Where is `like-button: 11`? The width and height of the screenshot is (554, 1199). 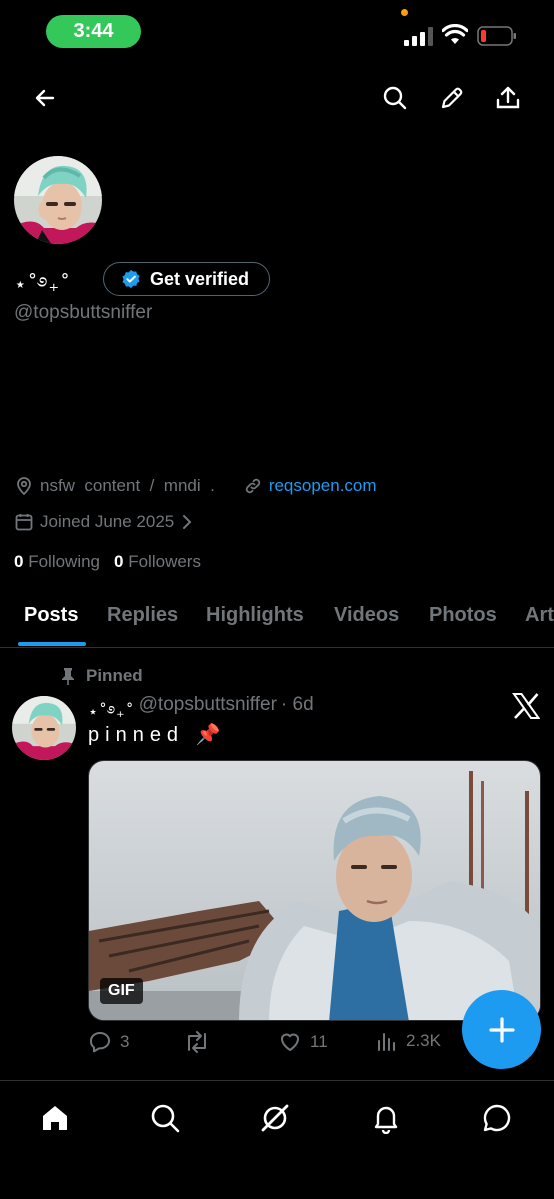 like-button: 11 is located at coordinates (303, 1042).